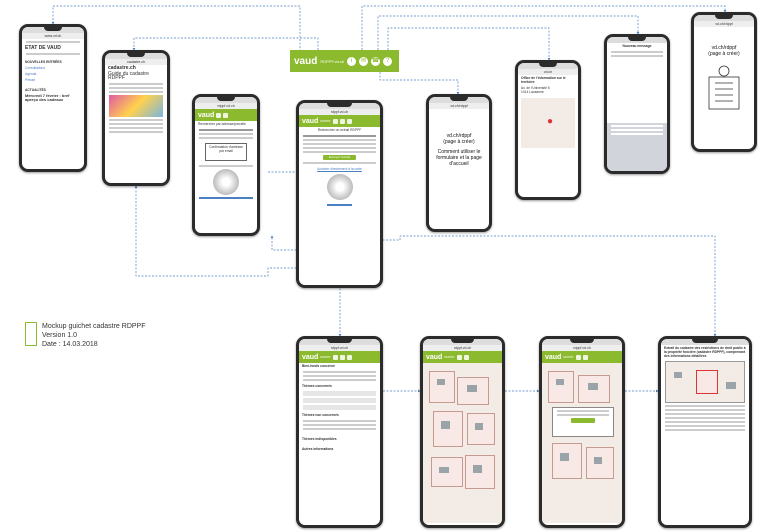 This screenshot has width=758, height=532. I want to click on mail-title: Nouveau message, so click(637, 46).